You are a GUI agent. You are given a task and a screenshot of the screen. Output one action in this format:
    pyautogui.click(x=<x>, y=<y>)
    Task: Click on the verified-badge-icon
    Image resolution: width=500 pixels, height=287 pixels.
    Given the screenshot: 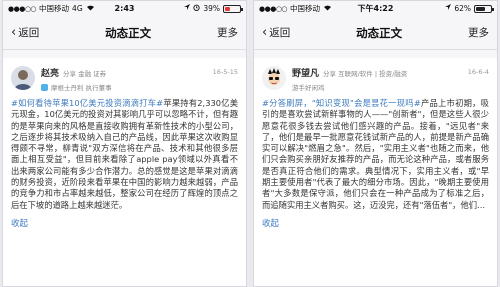 What is the action you would take?
    pyautogui.click(x=44, y=87)
    